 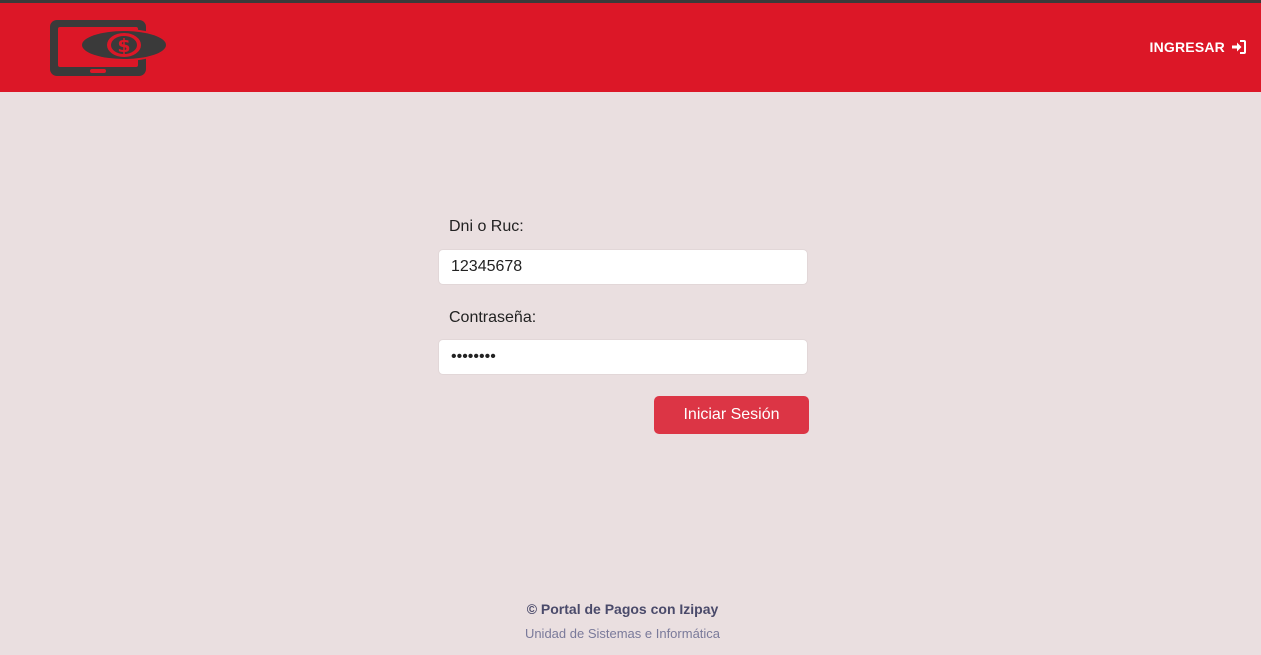 What do you see at coordinates (108, 48) in the screenshot?
I see `mobile-payment-icon: $` at bounding box center [108, 48].